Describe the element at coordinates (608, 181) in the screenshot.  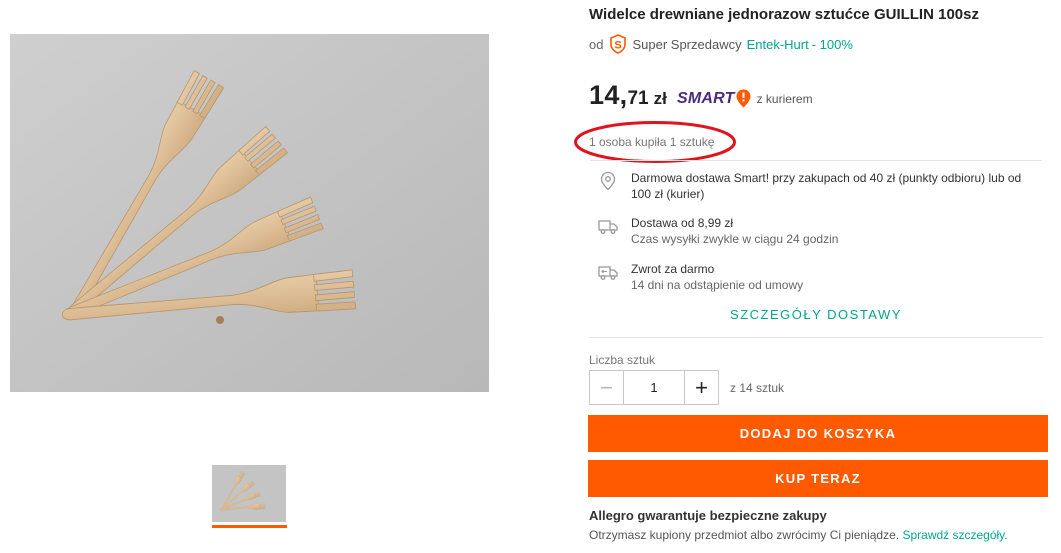
I see `location-pin-icon` at that location.